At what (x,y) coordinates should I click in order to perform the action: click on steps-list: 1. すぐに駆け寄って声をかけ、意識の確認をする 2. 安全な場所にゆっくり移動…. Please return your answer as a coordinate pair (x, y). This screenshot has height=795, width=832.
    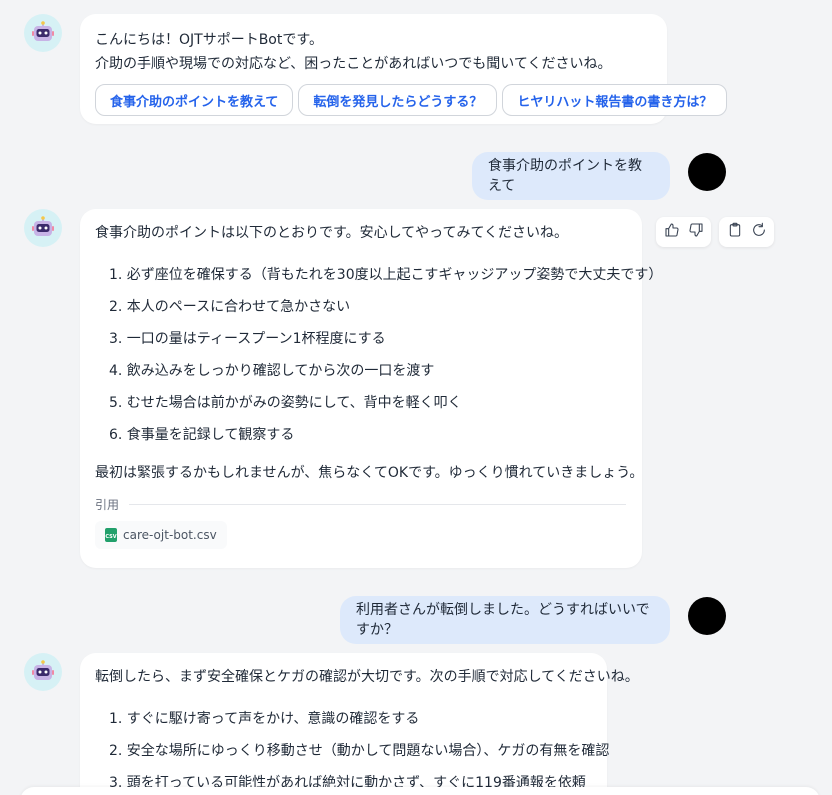
    Looking at the image, I should click on (352, 752).